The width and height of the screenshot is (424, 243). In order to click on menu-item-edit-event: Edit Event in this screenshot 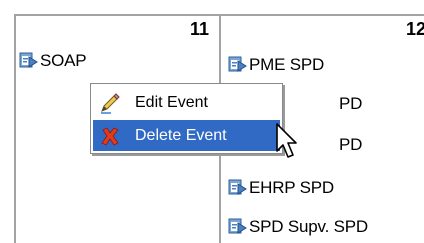, I will do `click(186, 102)`.